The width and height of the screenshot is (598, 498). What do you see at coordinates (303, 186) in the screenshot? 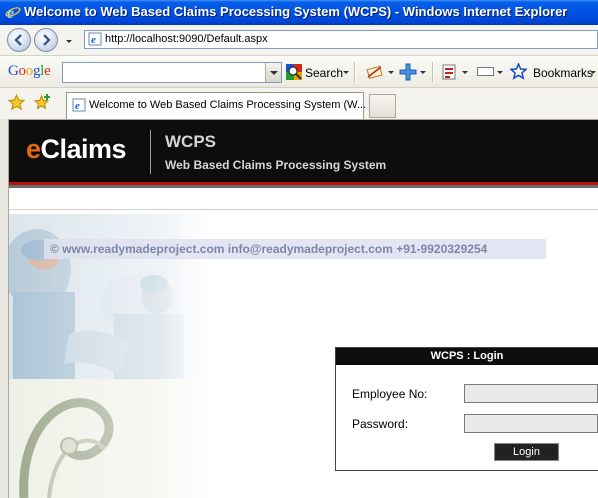
I see `header-shadow-line` at bounding box center [303, 186].